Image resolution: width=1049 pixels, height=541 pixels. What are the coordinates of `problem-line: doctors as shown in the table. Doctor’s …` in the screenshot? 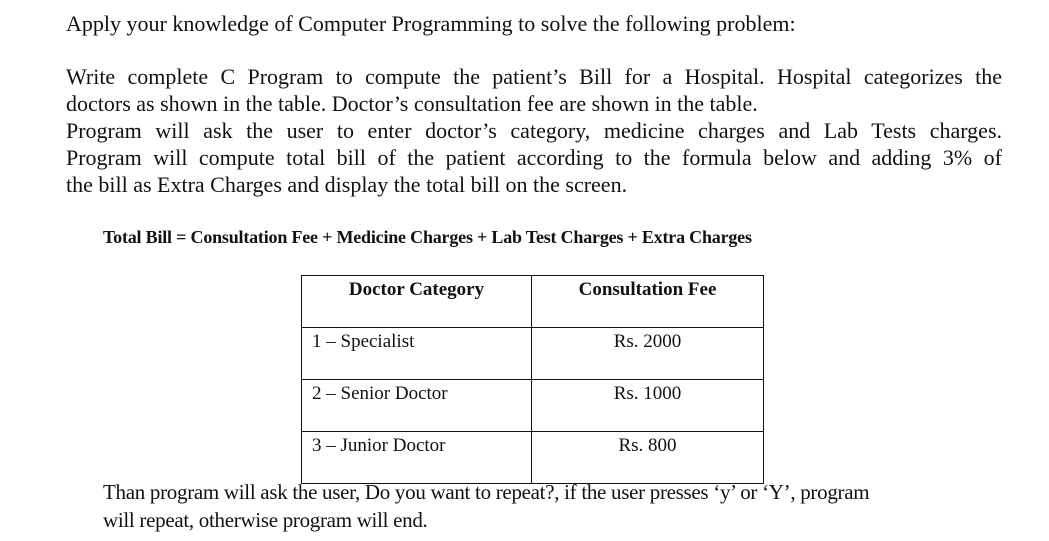 It's located at (412, 103).